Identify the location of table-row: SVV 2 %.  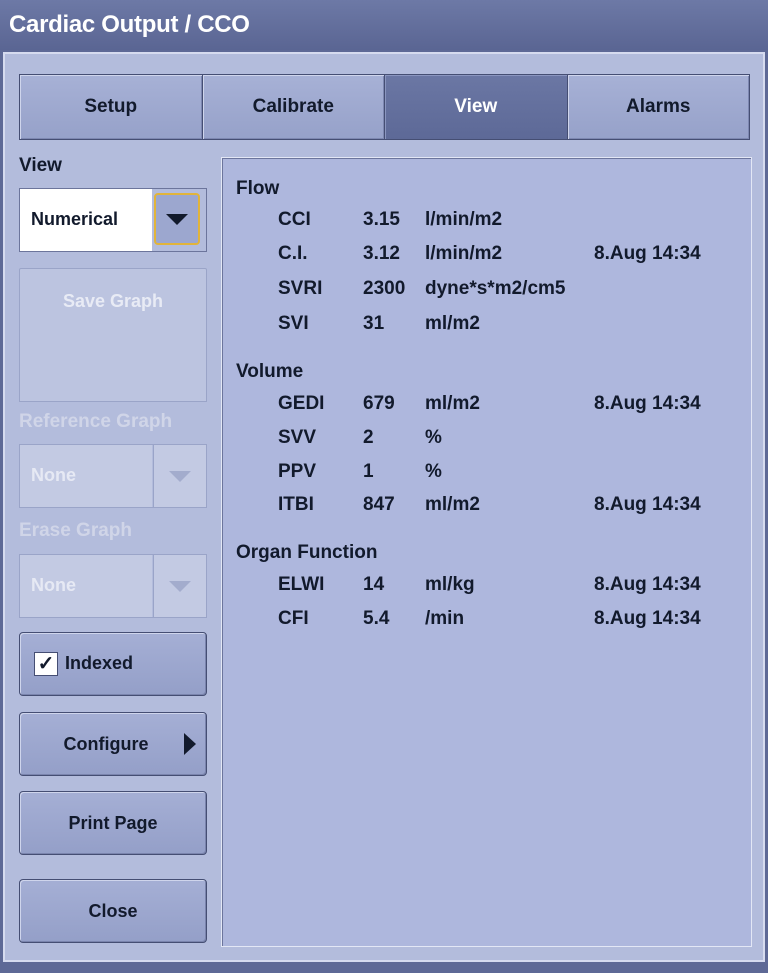
(487, 439).